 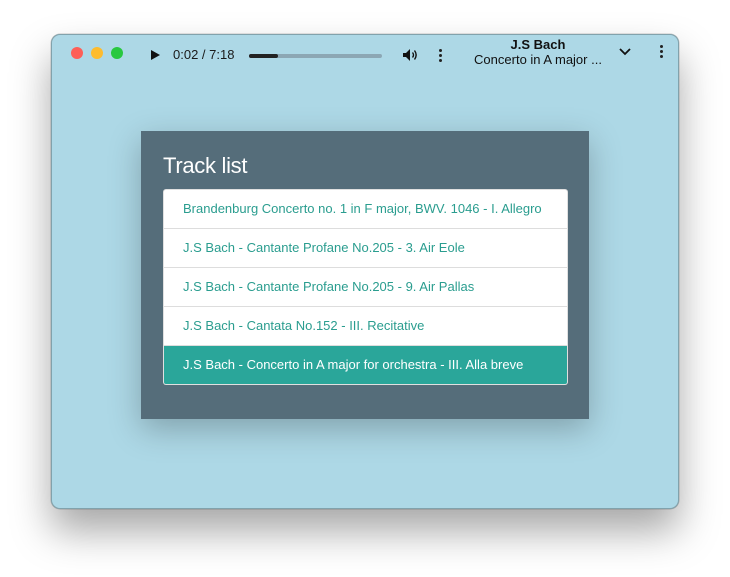 What do you see at coordinates (155, 55) in the screenshot?
I see `play-icon` at bounding box center [155, 55].